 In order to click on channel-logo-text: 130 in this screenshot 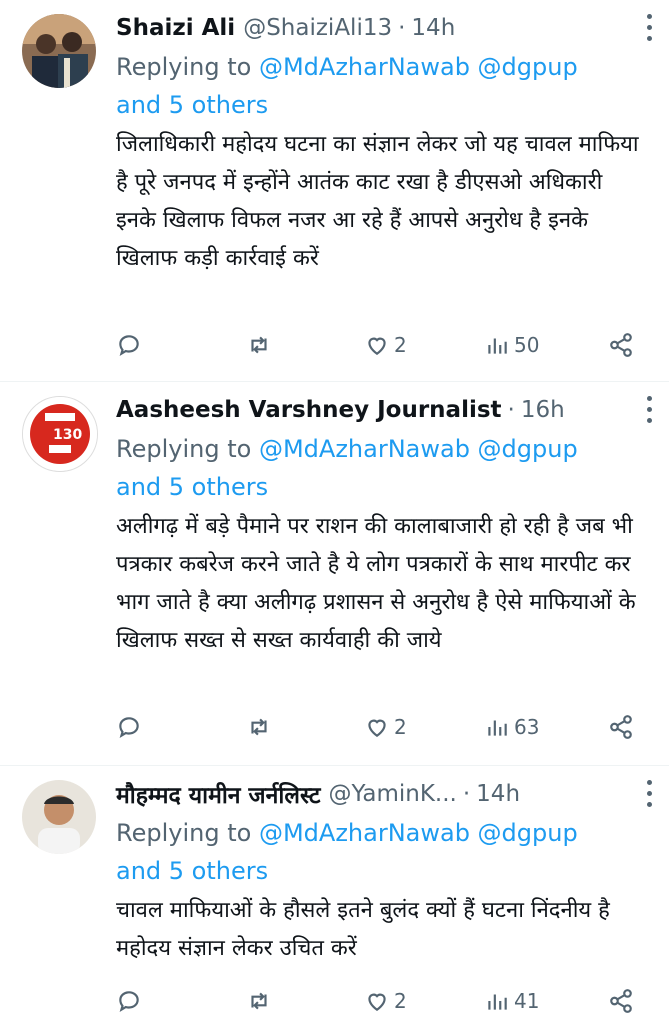, I will do `click(67, 435)`.